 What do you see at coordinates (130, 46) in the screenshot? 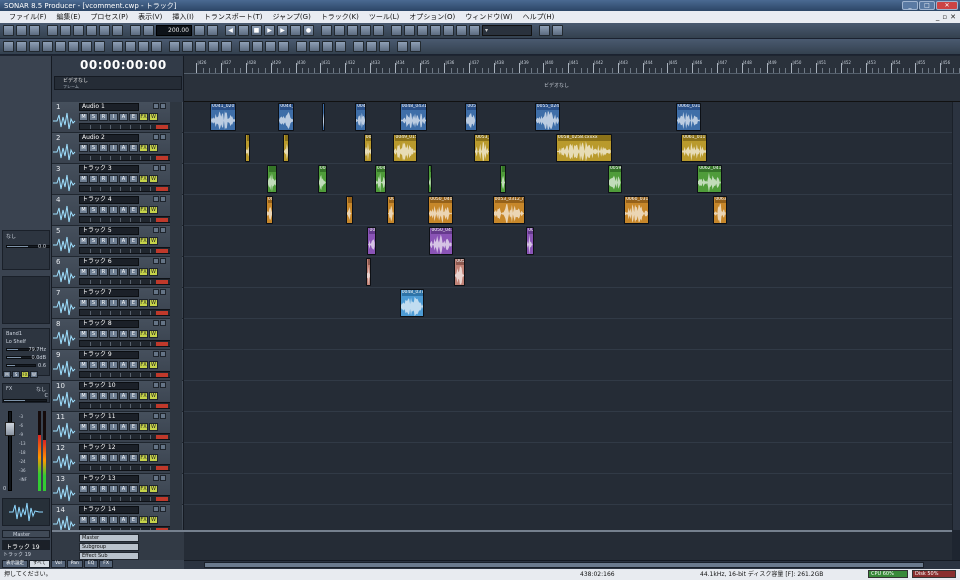
I see `snap-settings-icon` at bounding box center [130, 46].